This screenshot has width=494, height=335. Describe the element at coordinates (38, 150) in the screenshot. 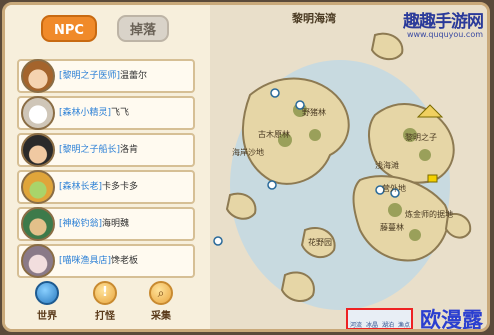

I see `npc-avatar-captain` at that location.